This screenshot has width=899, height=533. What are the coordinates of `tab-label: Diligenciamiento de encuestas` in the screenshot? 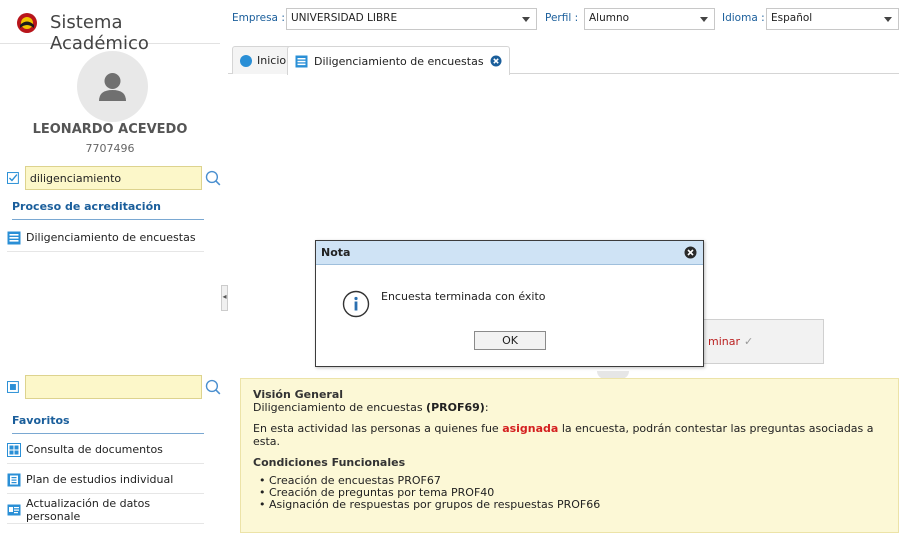 It's located at (399, 61).